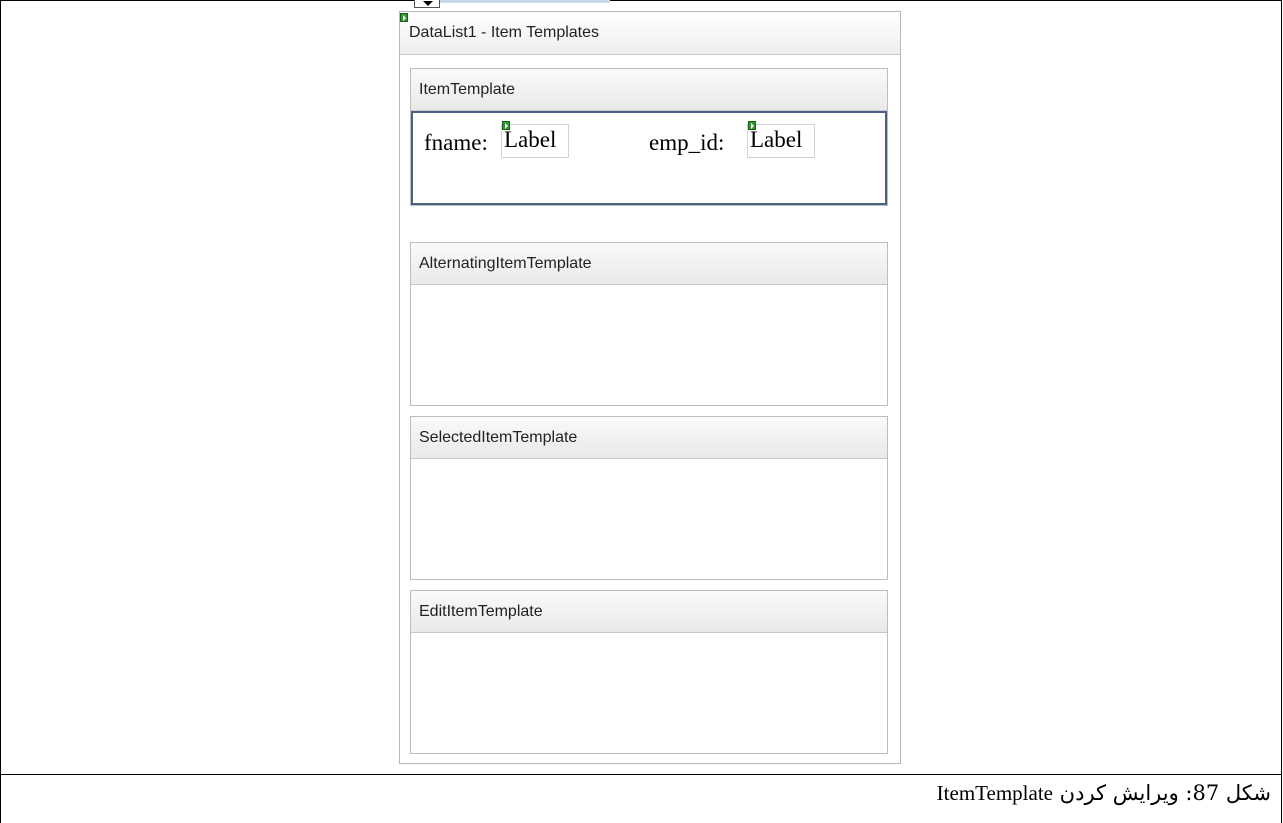 The image size is (1283, 823). What do you see at coordinates (649, 612) in the screenshot?
I see `section-header: EditItemTemplate` at bounding box center [649, 612].